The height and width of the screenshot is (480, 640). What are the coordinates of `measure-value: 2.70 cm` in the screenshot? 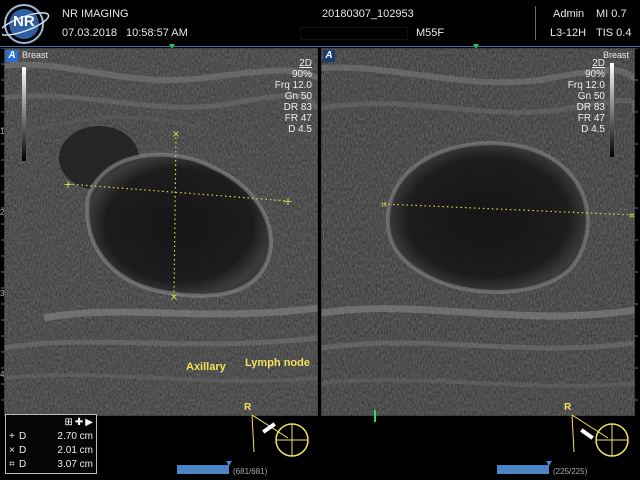 It's located at (75, 436).